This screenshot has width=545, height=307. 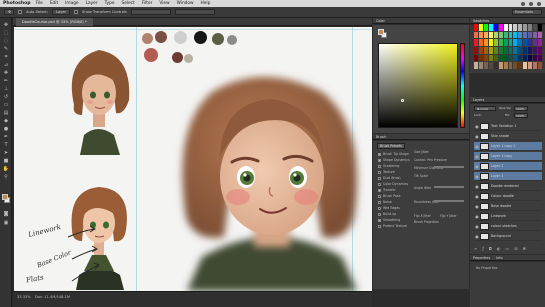 What do you see at coordinates (6, 24) in the screenshot?
I see `move-tool-icon: ✥` at bounding box center [6, 24].